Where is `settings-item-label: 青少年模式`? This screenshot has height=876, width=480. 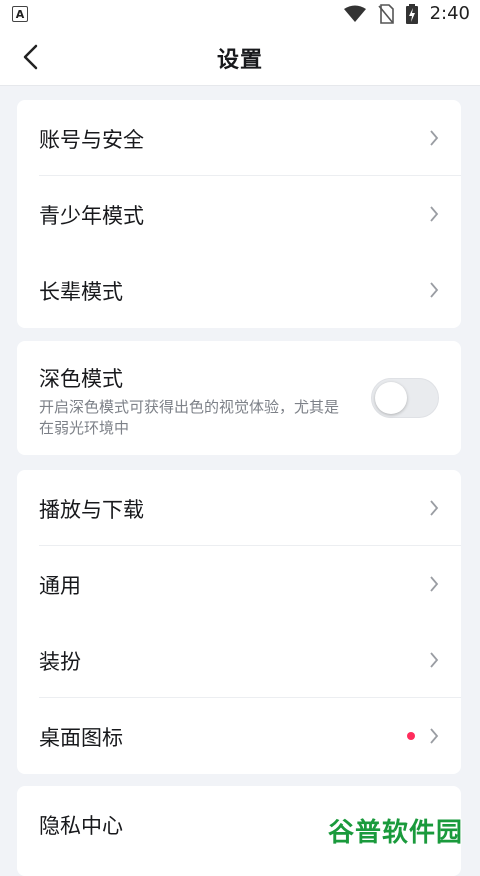 settings-item-label: 青少年模式 is located at coordinates (91, 216).